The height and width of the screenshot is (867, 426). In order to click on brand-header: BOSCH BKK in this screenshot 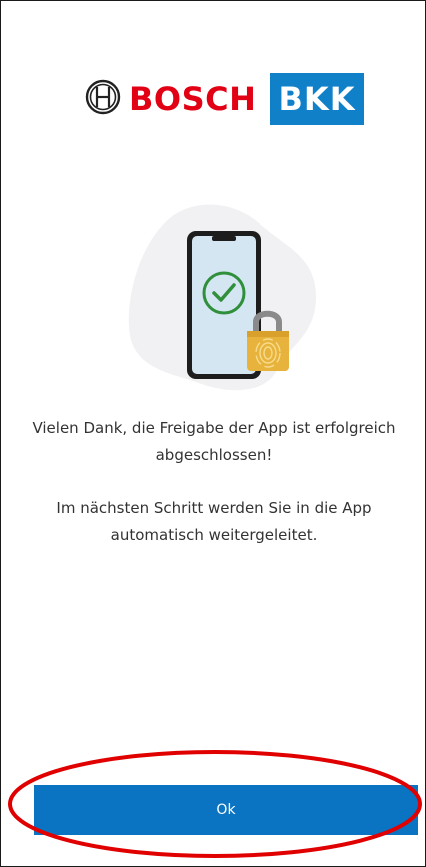, I will do `click(213, 99)`.